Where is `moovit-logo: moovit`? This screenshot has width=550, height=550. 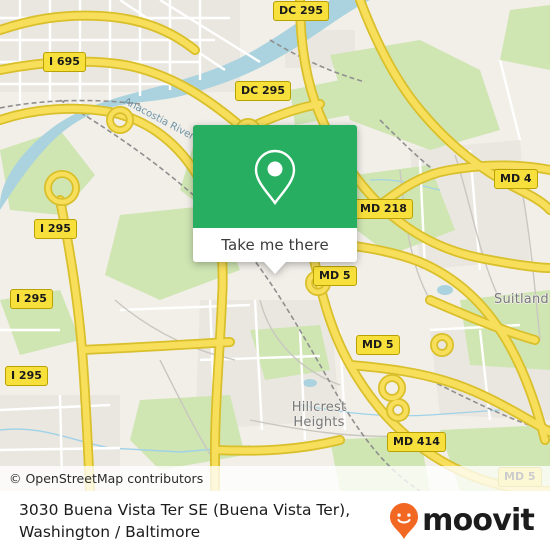
moovit-logo: moovit is located at coordinates (462, 521).